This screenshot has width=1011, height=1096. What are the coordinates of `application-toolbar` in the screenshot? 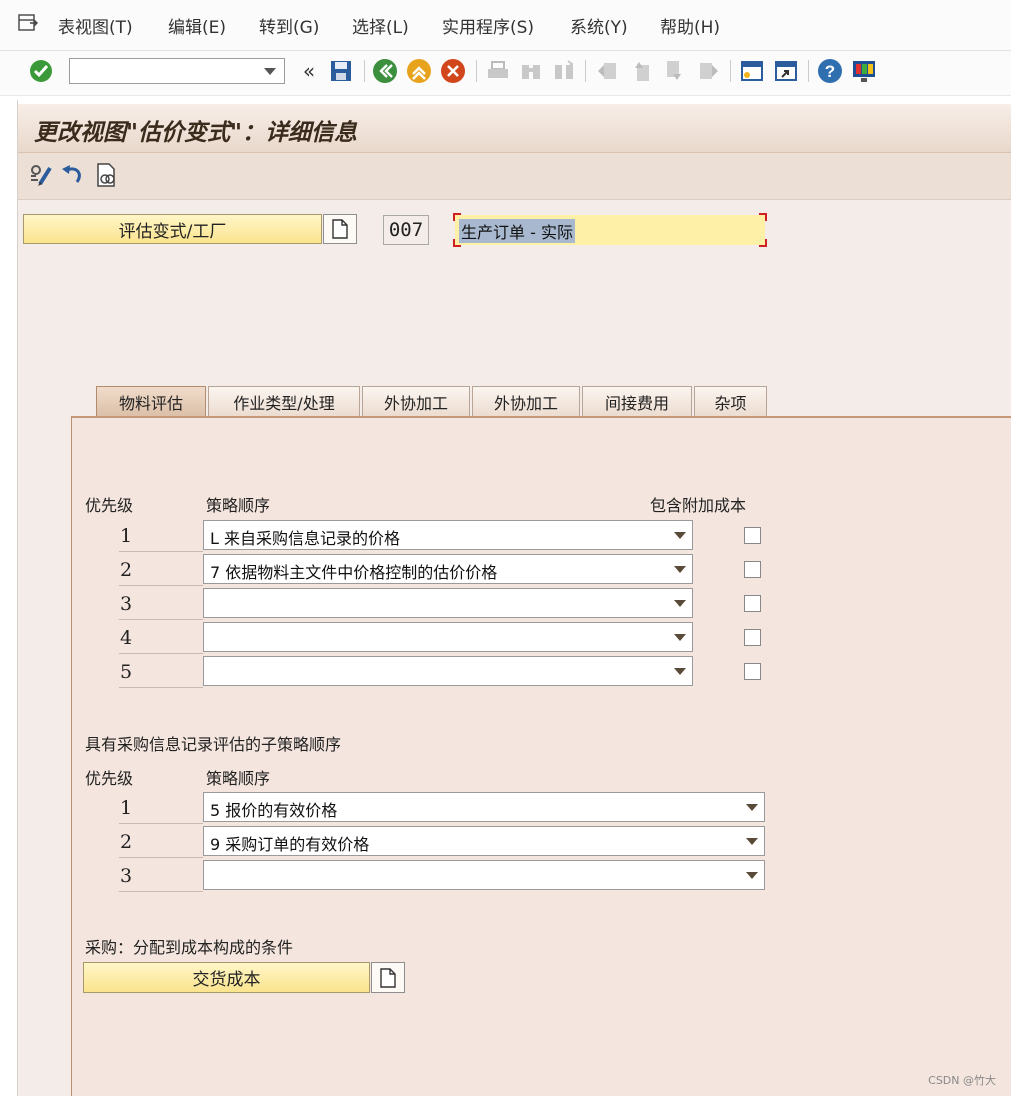 It's located at (514, 176).